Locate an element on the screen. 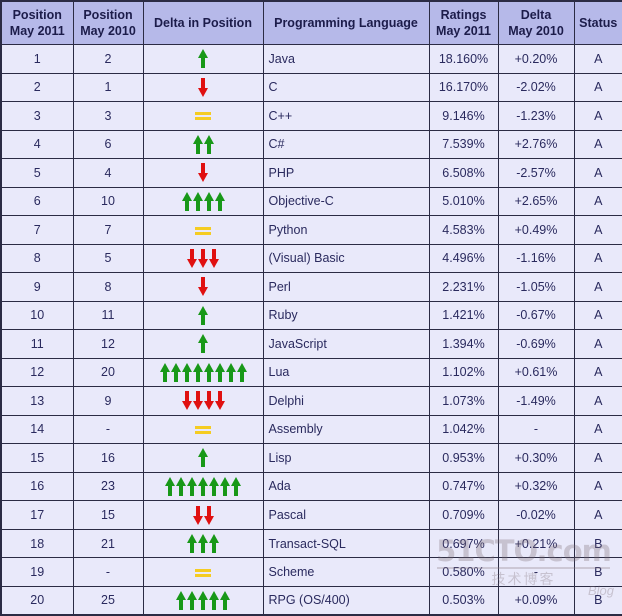  cell-position-2011: 8 is located at coordinates (37, 258).